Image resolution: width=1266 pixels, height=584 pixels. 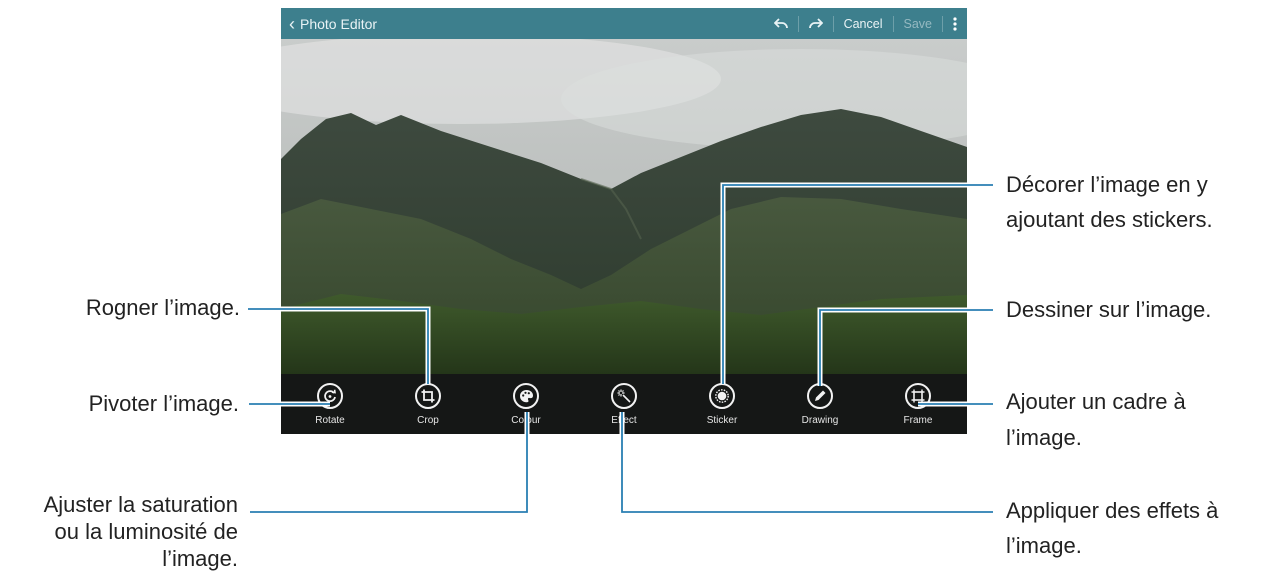 What do you see at coordinates (146, 531) in the screenshot?
I see `colour-caption-line-2: ou la luminosité de` at bounding box center [146, 531].